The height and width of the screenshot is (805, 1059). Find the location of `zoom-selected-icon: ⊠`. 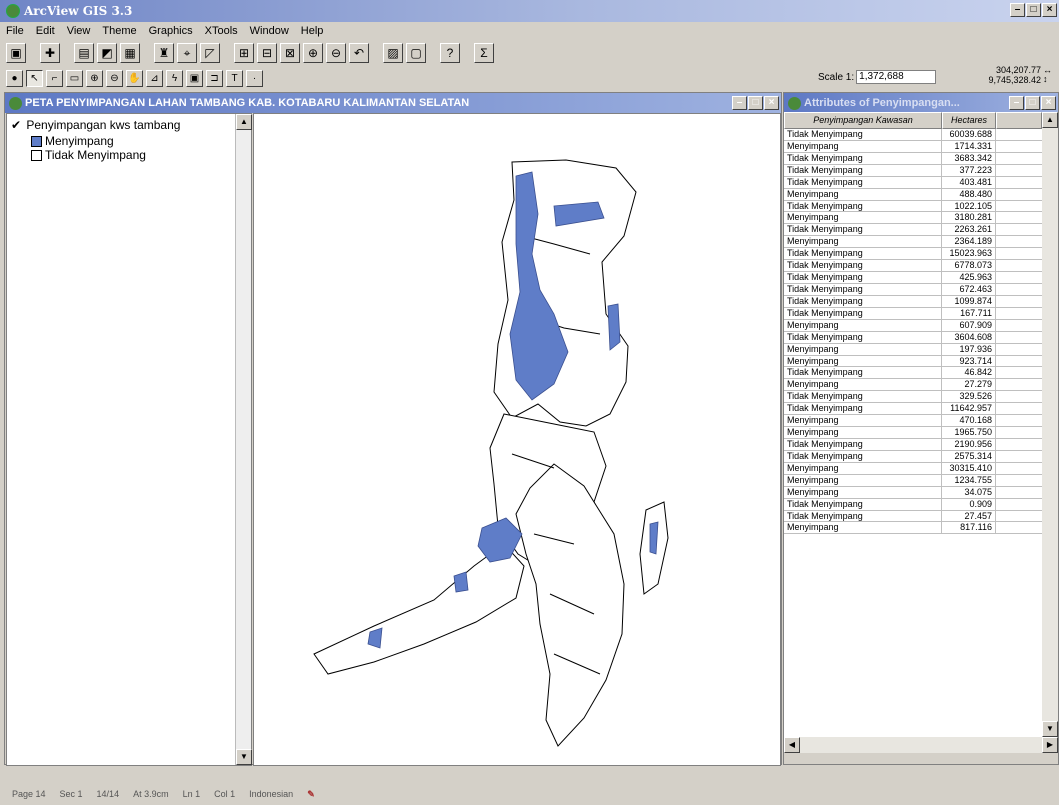

zoom-selected-icon: ⊠ is located at coordinates (290, 53).